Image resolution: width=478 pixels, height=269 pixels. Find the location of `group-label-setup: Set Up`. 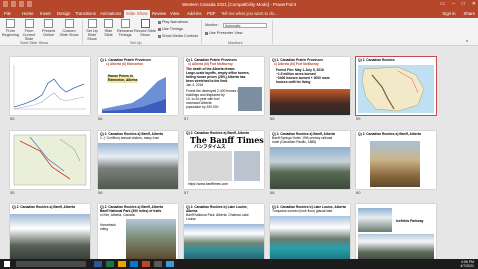

group-label-setup: Set Up is located at coordinates (136, 43).